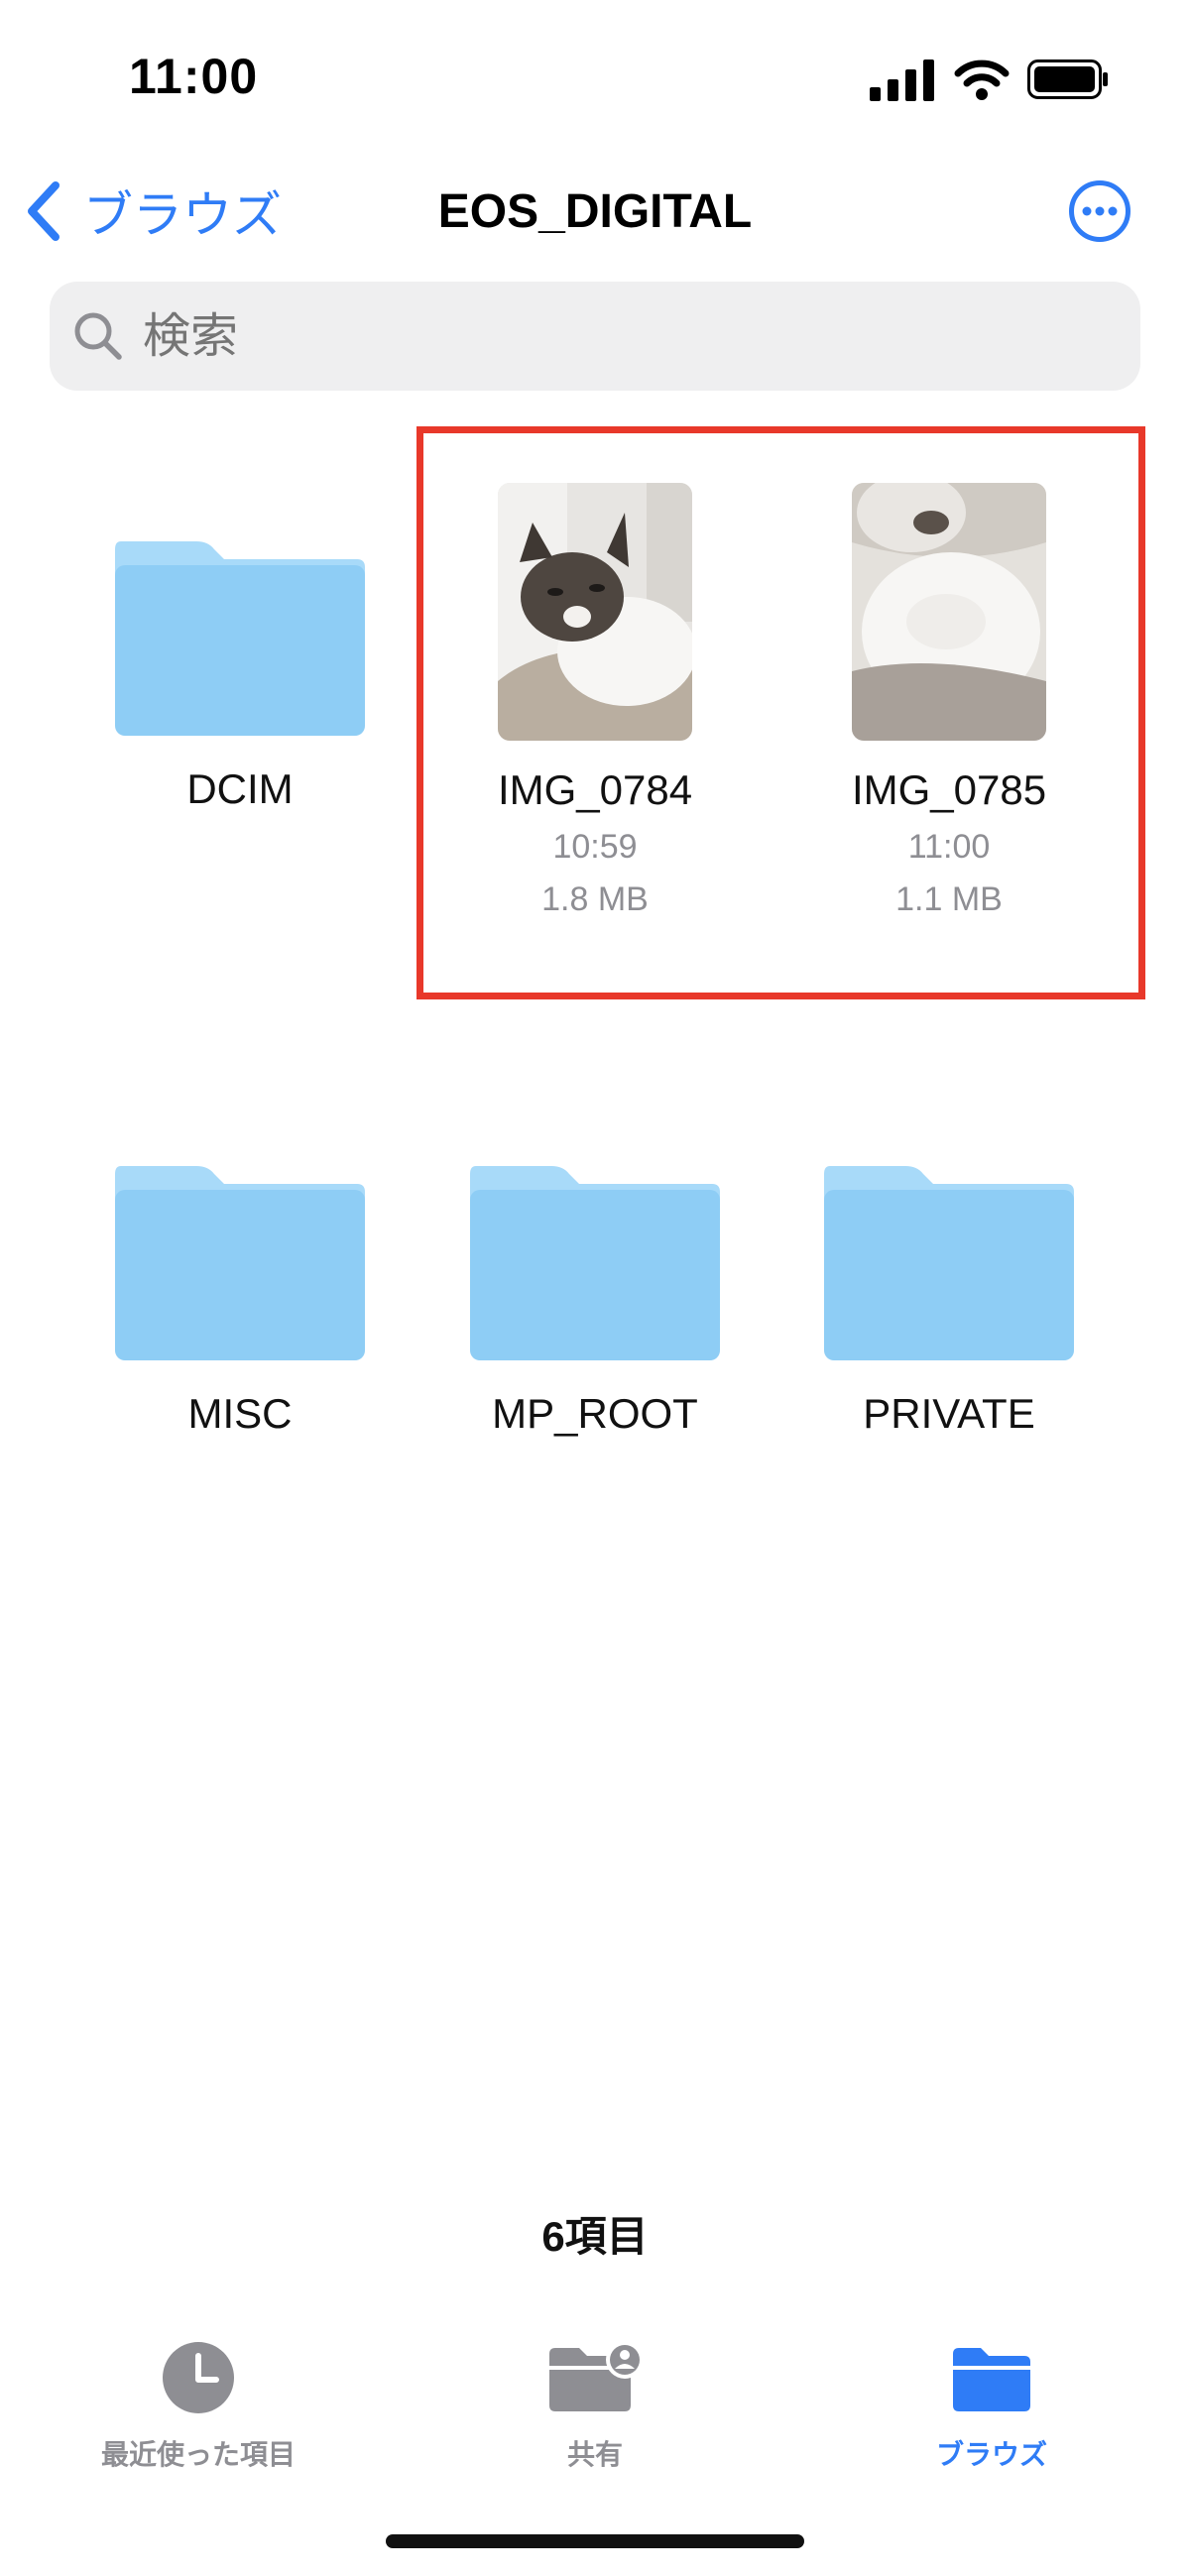 The height and width of the screenshot is (2576, 1190). What do you see at coordinates (596, 2376) in the screenshot?
I see `shared-folder-icon` at bounding box center [596, 2376].